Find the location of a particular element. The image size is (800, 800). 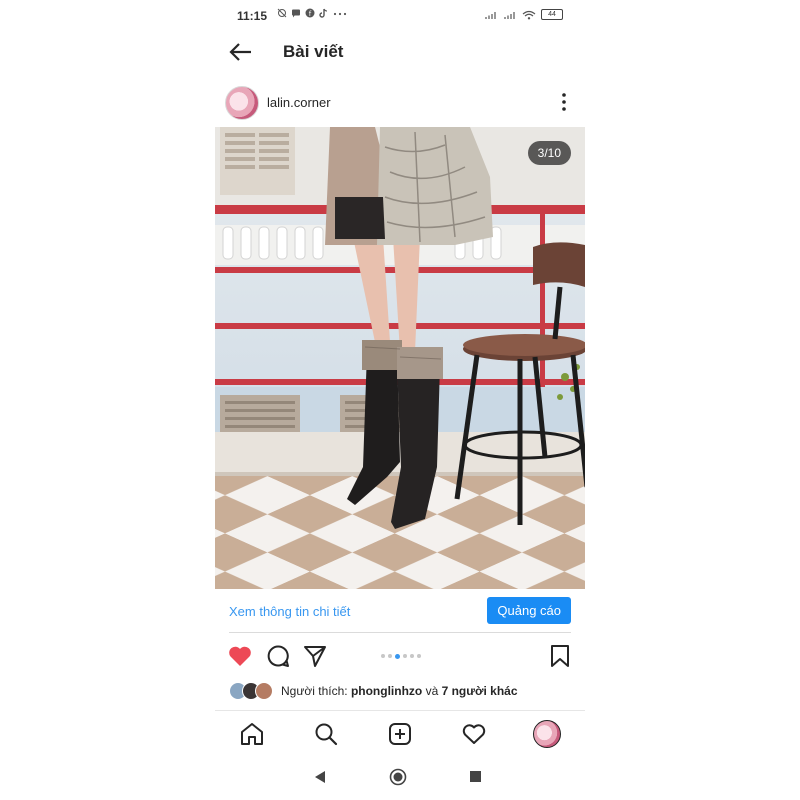

tiktok-icon is located at coordinates (323, 13).